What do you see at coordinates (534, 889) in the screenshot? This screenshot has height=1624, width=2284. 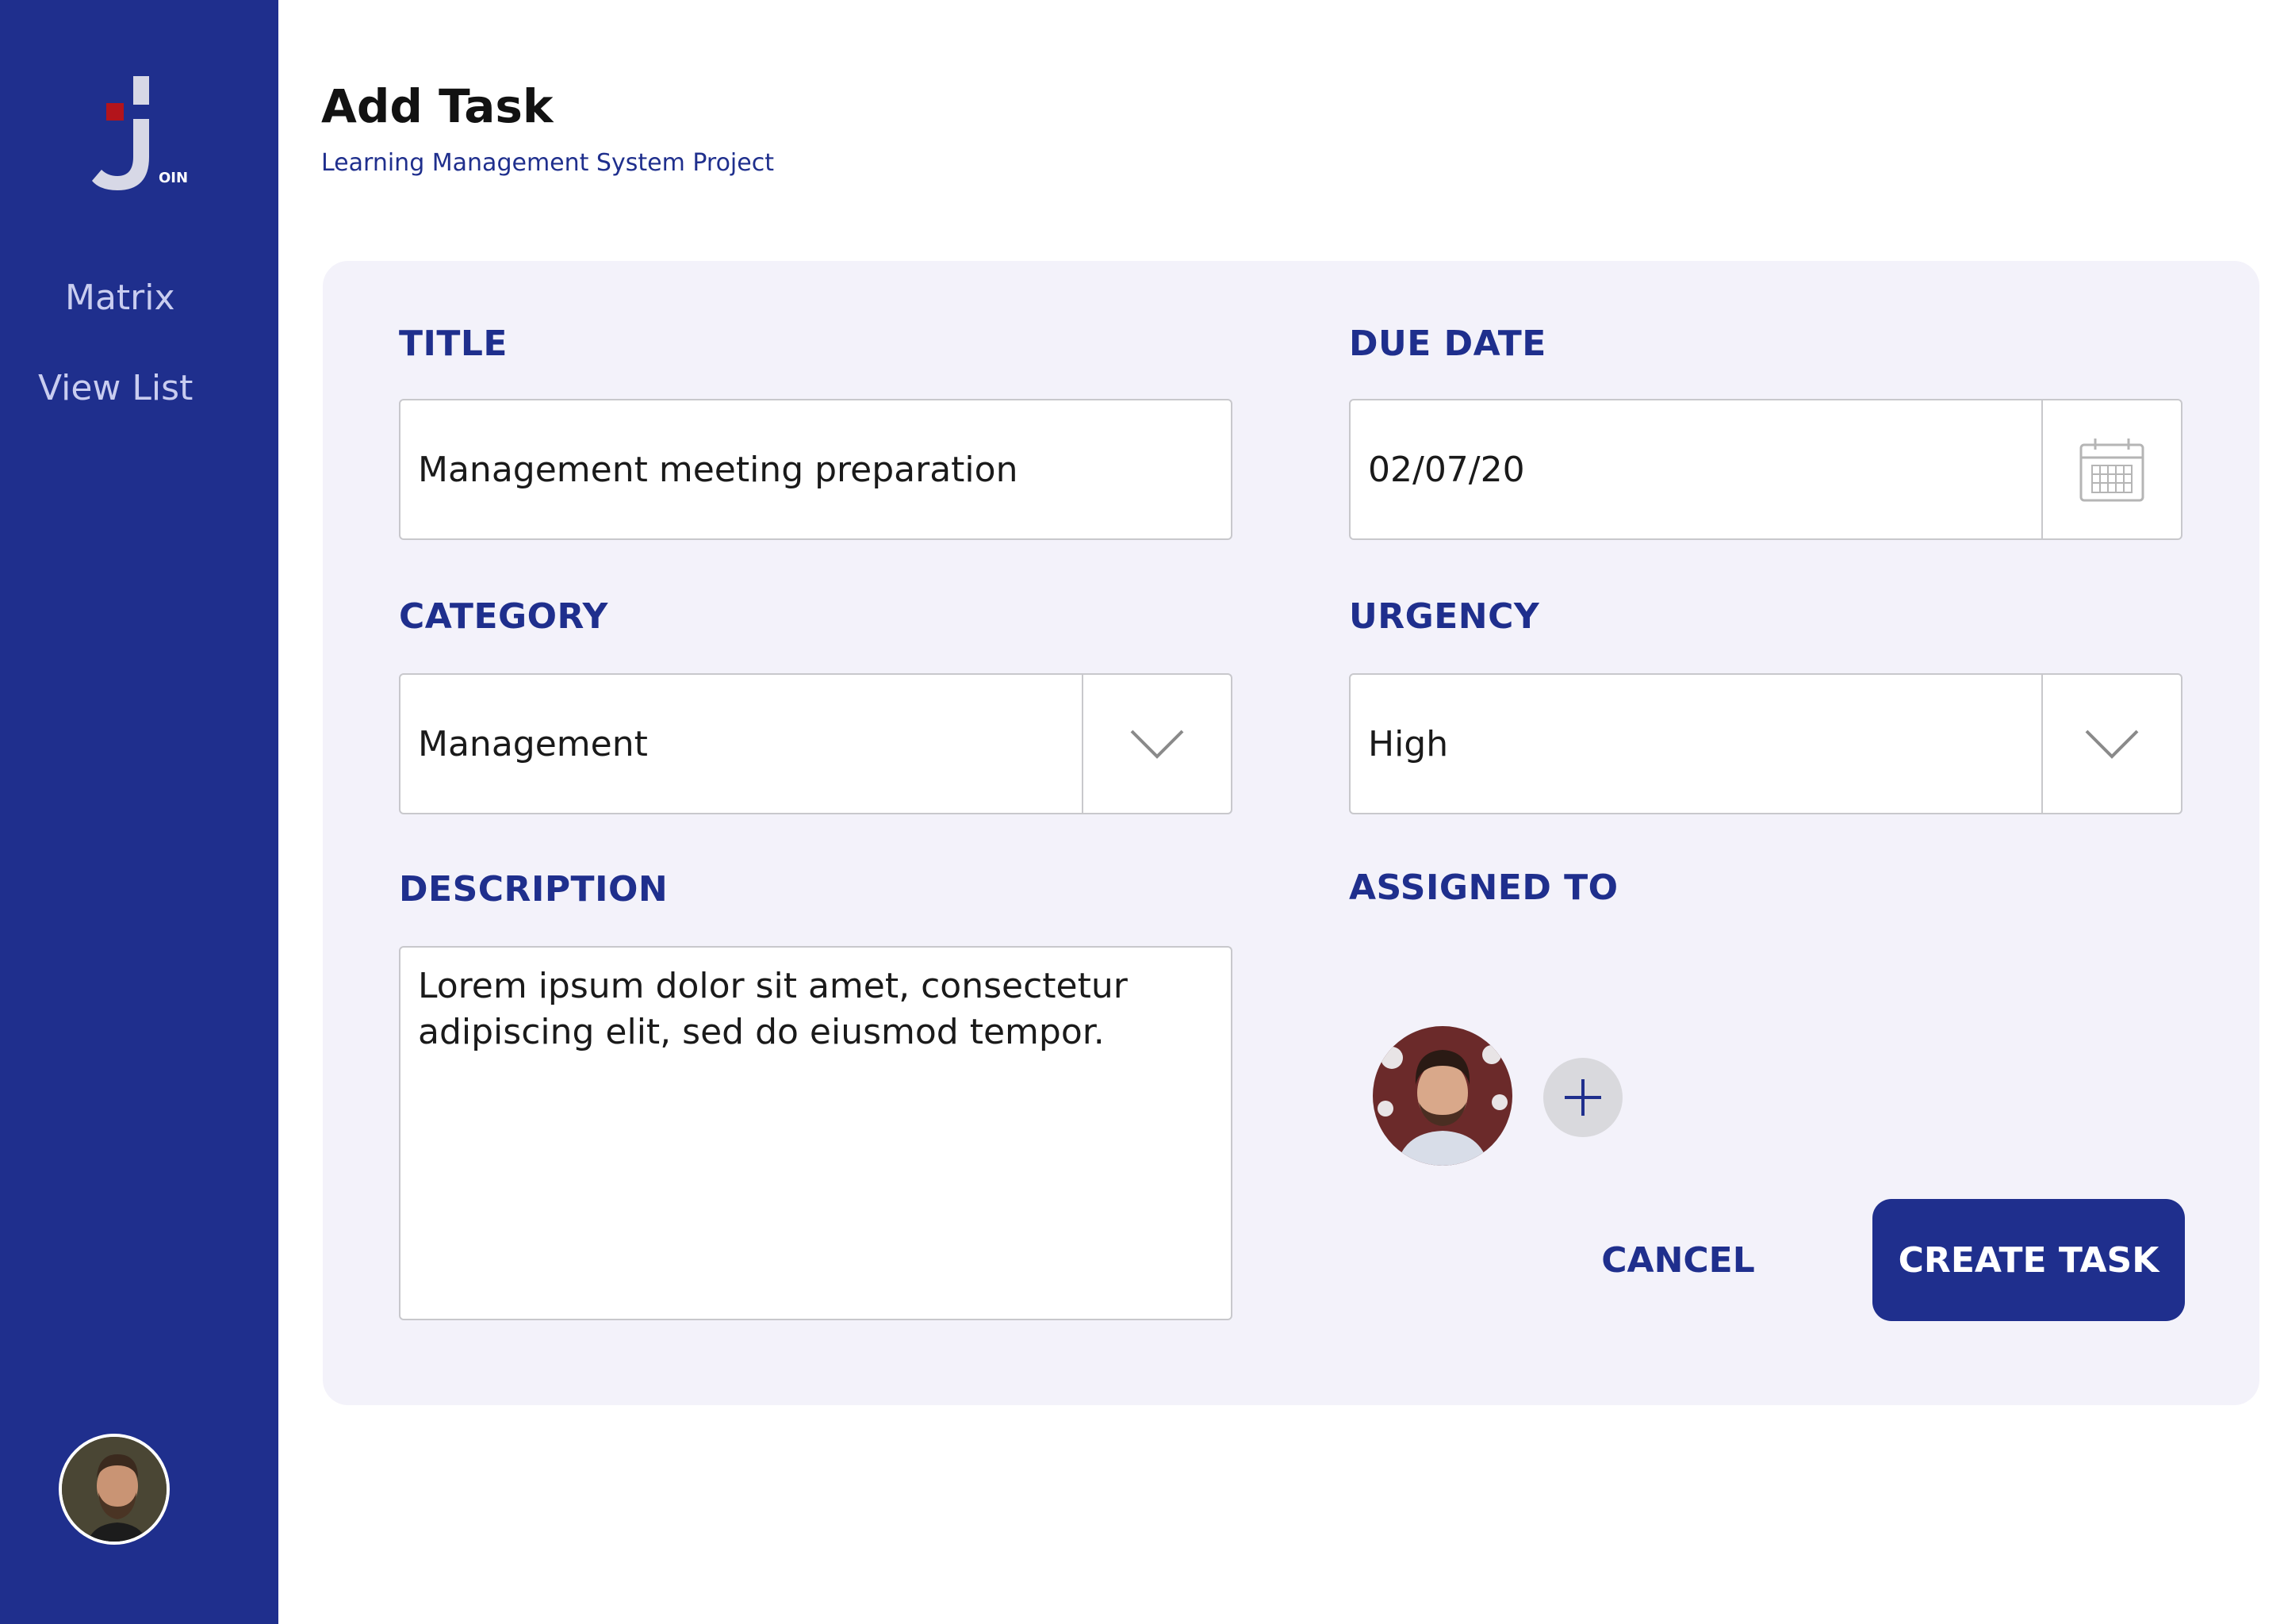 I see `description-label: DESCRIPTION` at bounding box center [534, 889].